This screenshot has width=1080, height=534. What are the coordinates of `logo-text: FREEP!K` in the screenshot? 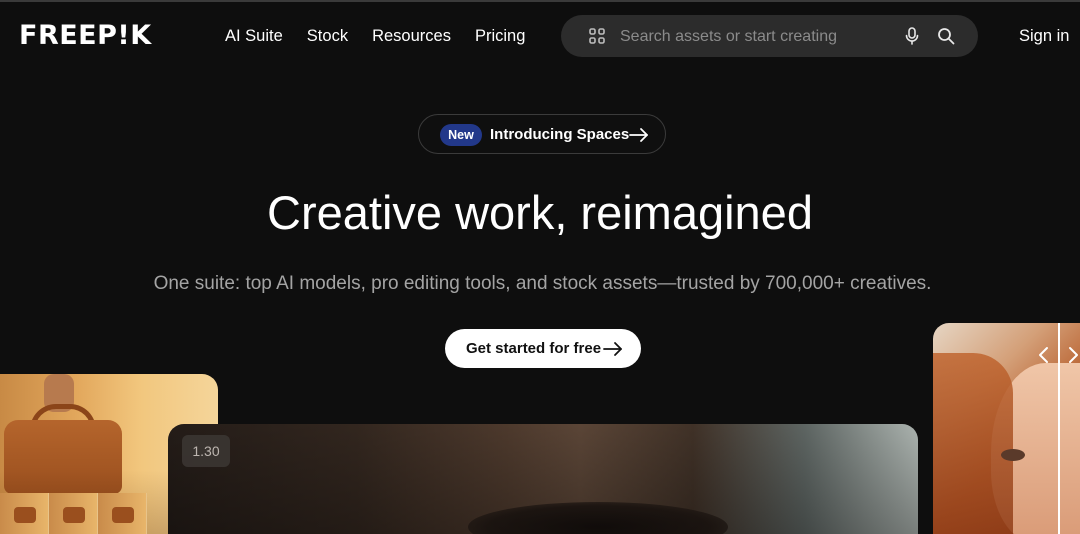 It's located at (85, 35).